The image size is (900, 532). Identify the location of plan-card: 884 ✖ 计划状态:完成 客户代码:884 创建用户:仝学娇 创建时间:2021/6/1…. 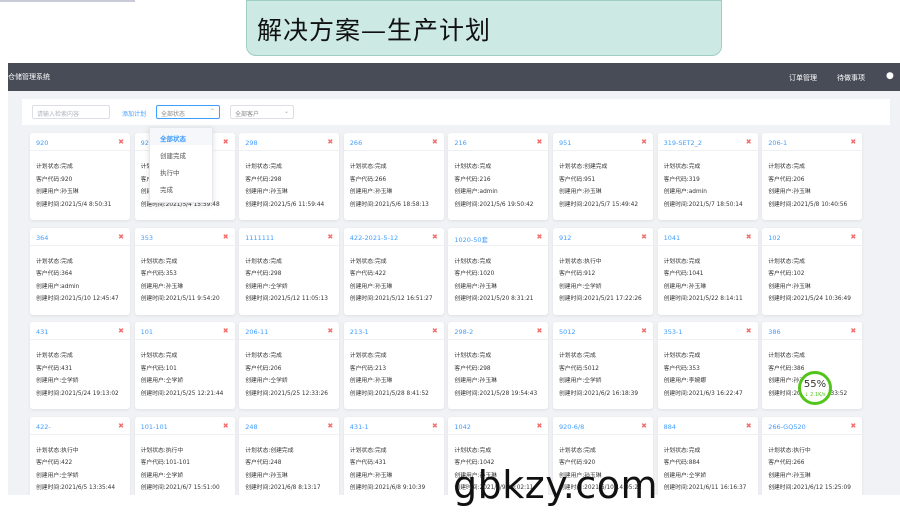
(707, 455).